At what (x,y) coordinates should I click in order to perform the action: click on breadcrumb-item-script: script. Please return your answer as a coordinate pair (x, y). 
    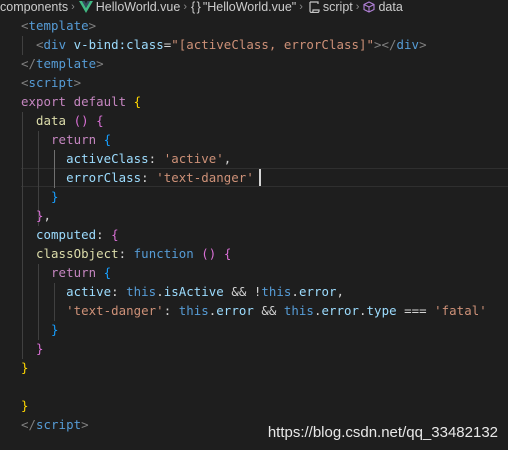
    Looking at the image, I should click on (330, 7).